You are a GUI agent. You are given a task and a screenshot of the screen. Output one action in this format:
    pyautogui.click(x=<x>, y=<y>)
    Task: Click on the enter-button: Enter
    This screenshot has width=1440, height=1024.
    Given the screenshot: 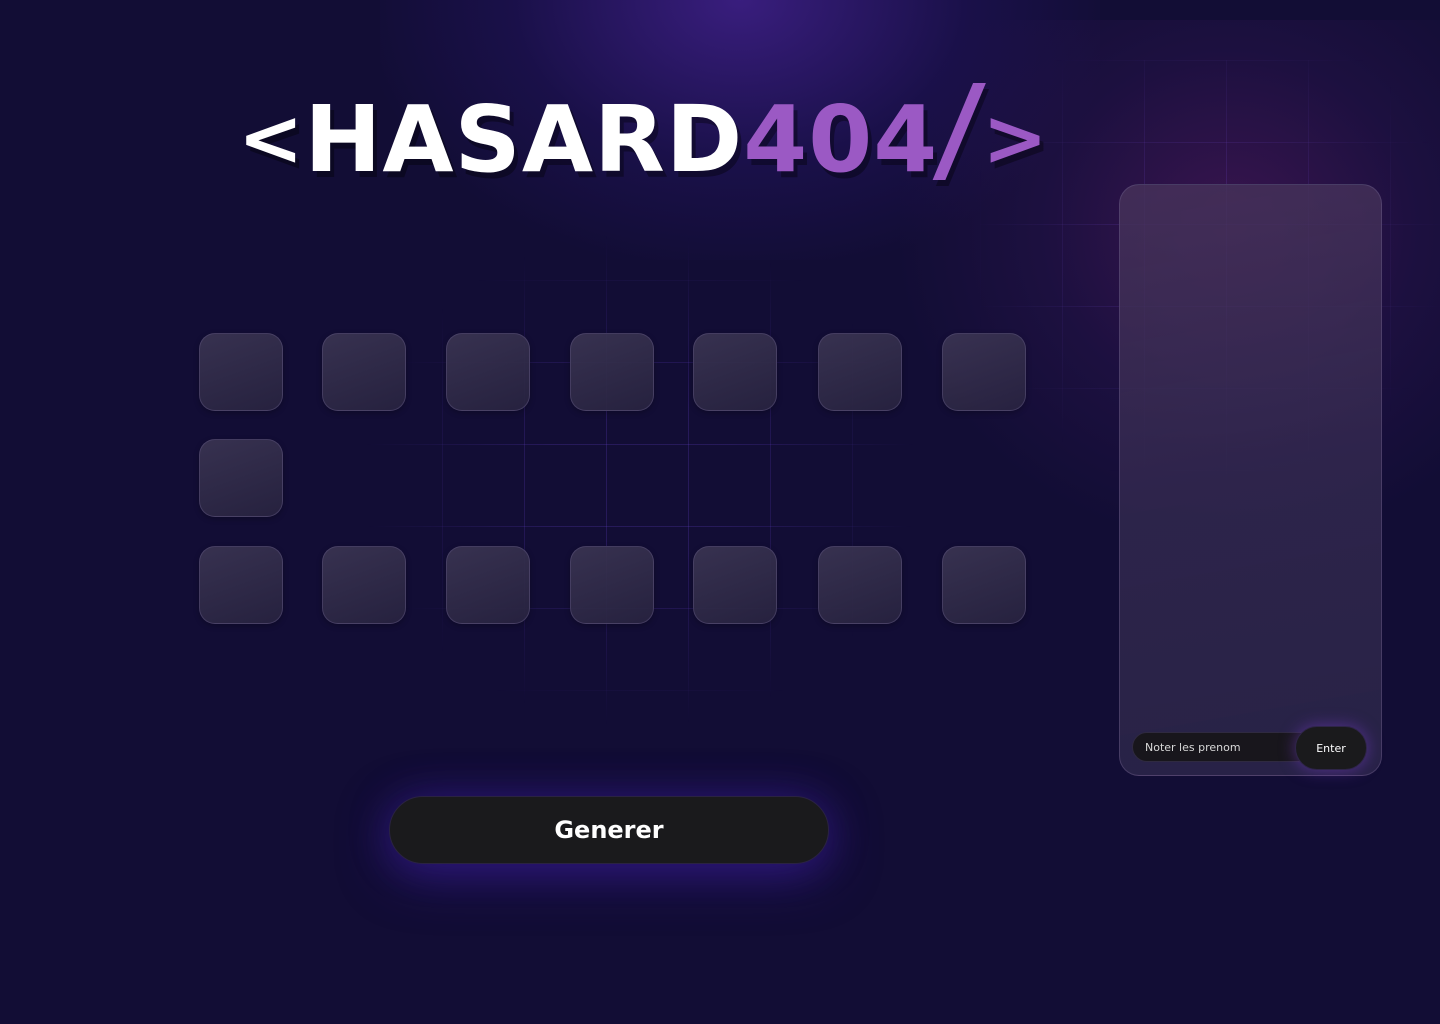 What is the action you would take?
    pyautogui.click(x=1331, y=748)
    